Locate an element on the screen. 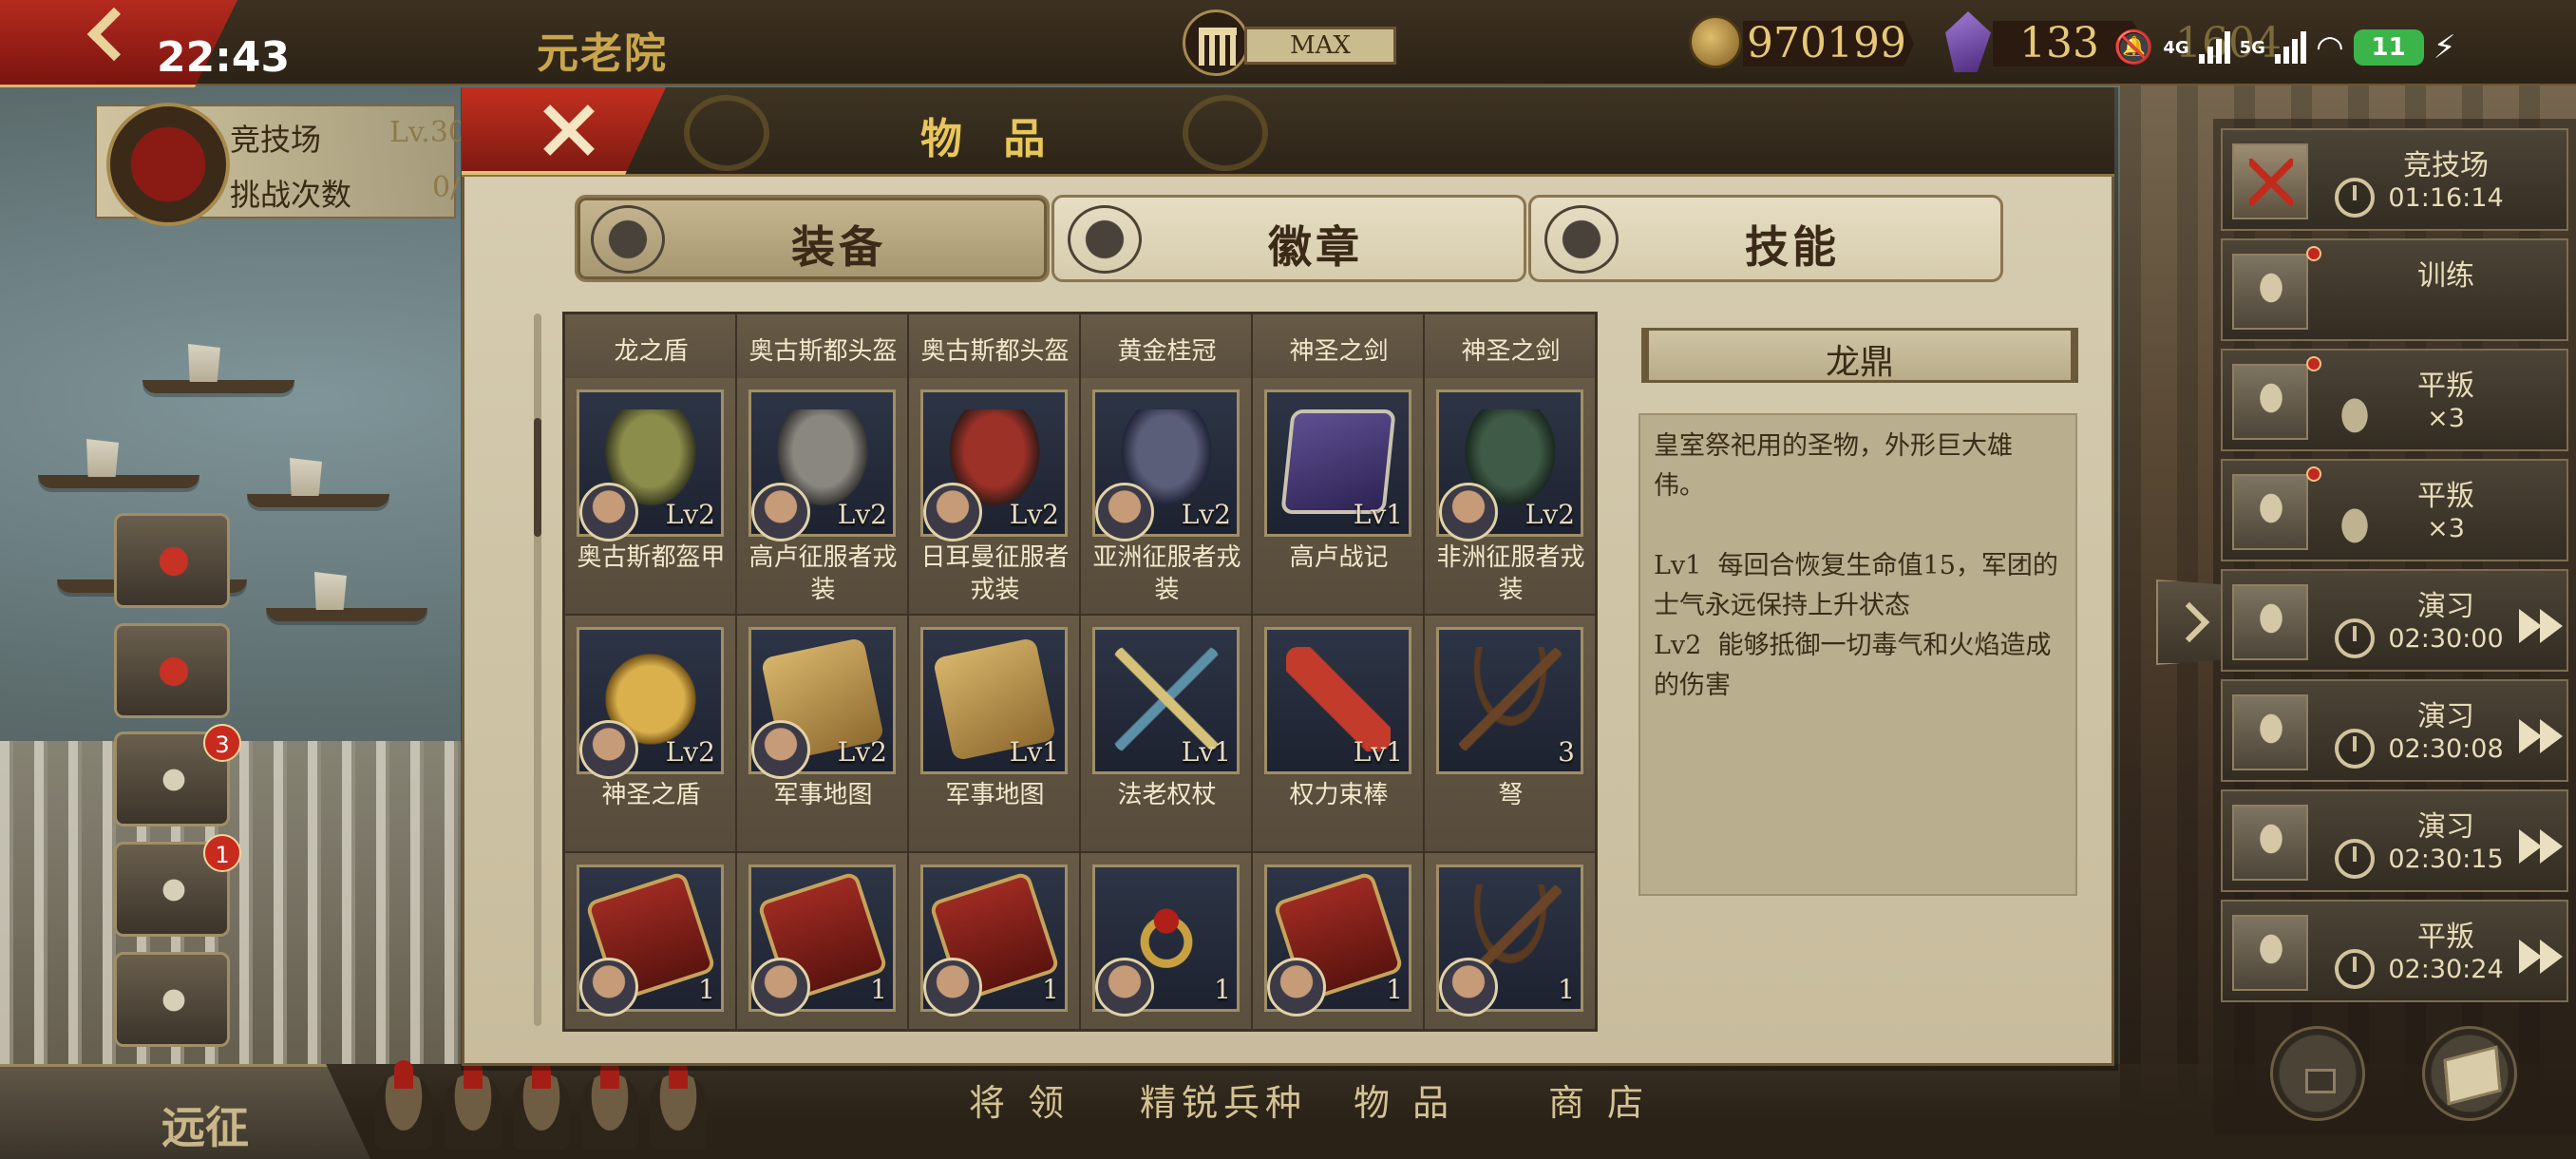  item-level: 1 is located at coordinates (1566, 989).